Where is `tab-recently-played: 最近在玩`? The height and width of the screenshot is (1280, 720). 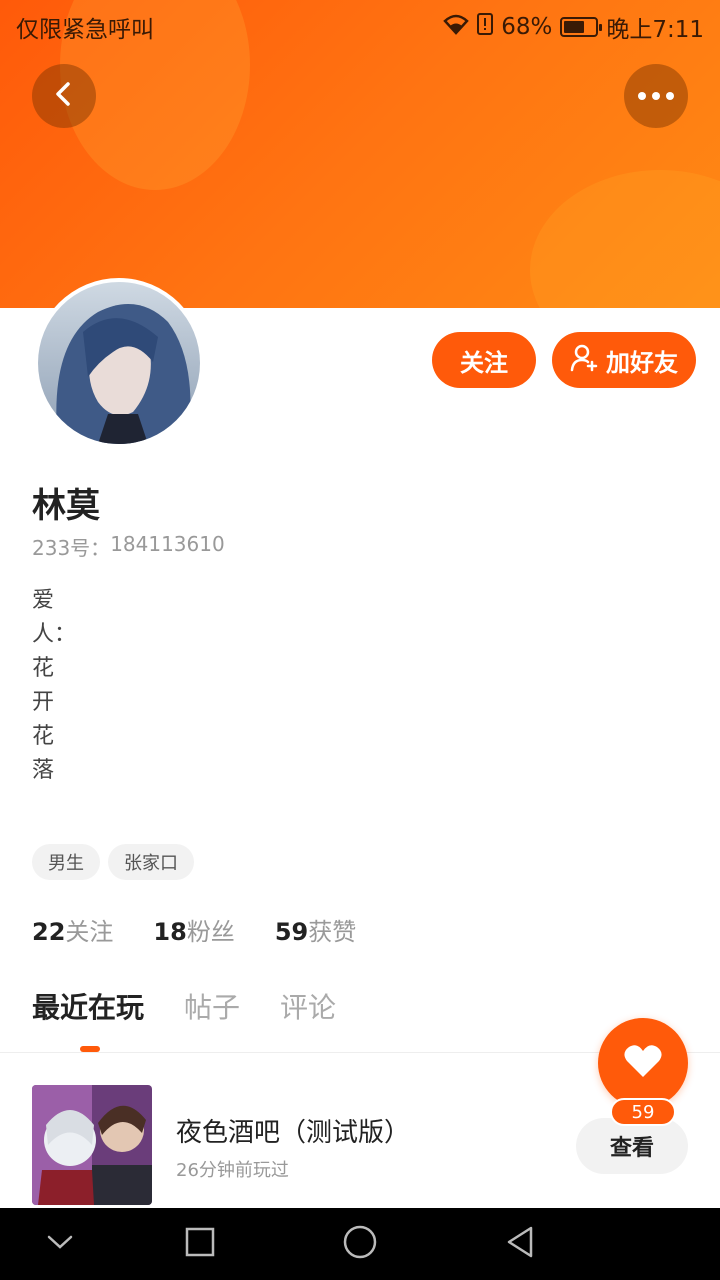 tab-recently-played: 最近在玩 is located at coordinates (88, 1006).